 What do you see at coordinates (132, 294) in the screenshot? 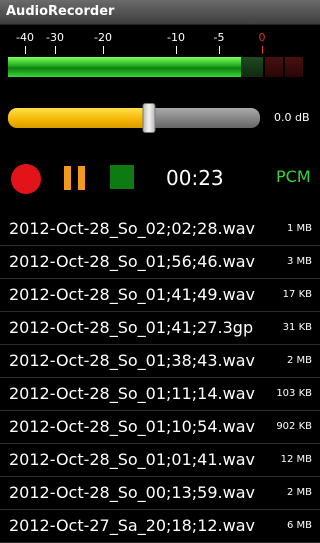
I see `recording-file-name: 2012-Oct-28_So_01;41;49.wav` at bounding box center [132, 294].